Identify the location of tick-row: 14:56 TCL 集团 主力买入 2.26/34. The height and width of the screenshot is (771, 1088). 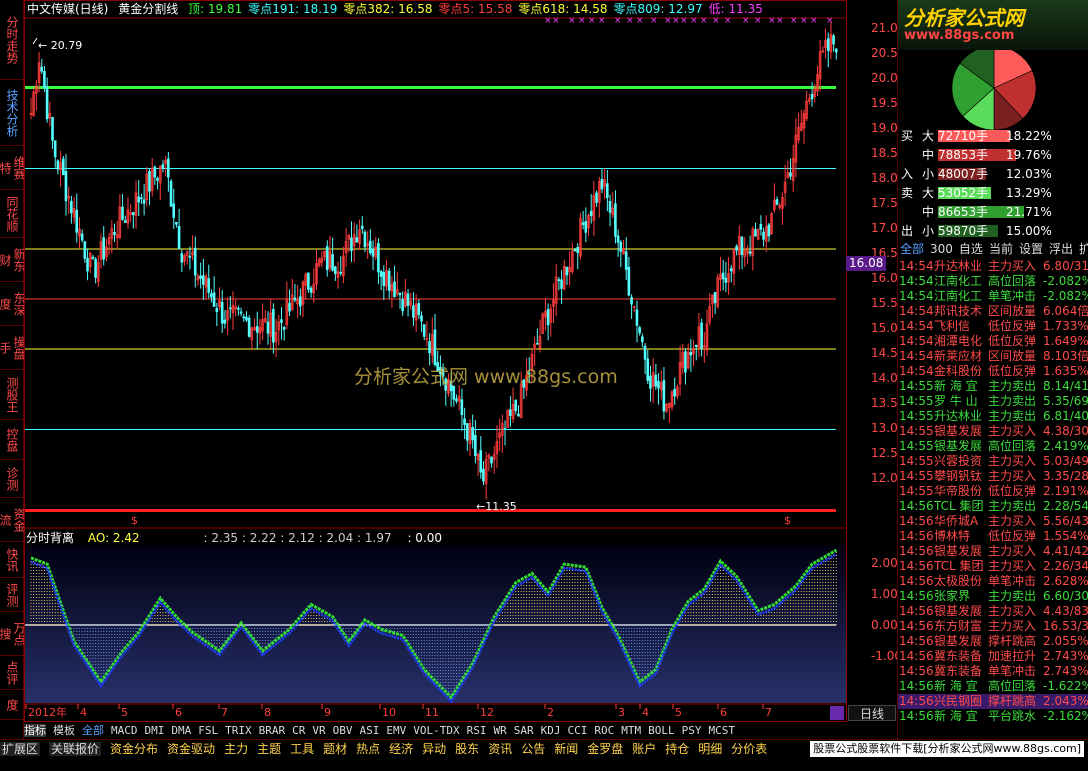
(993, 566).